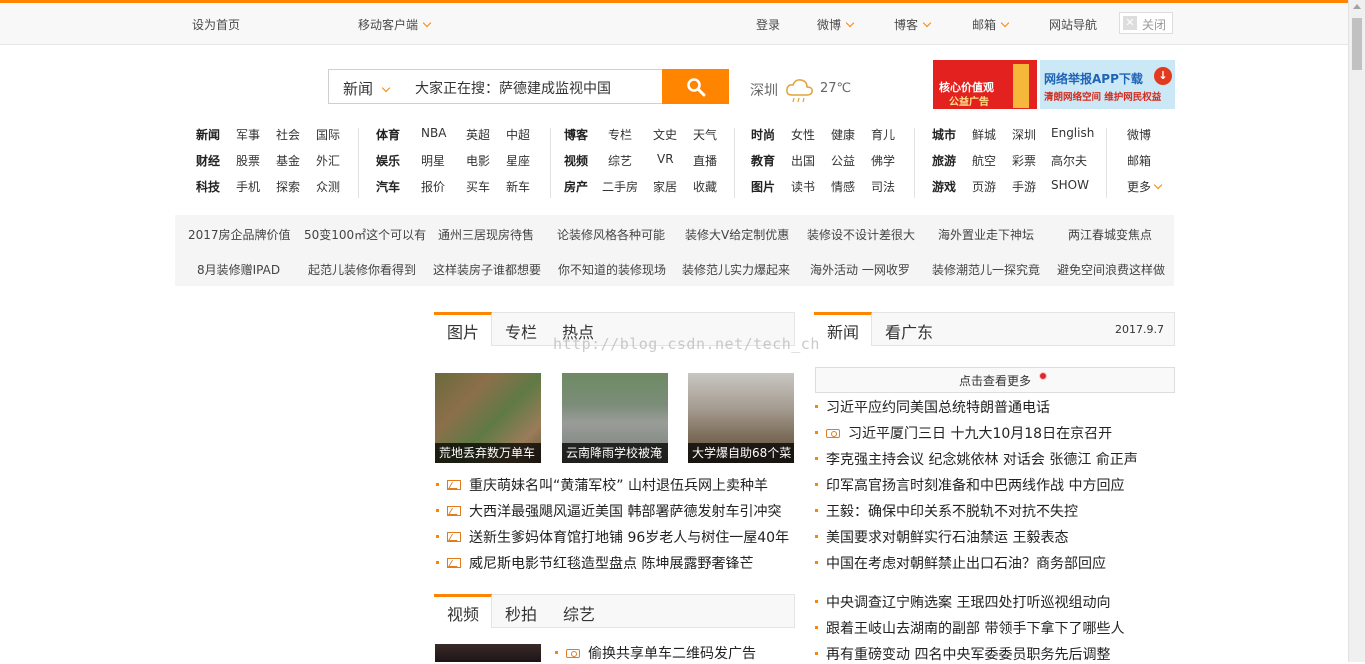  What do you see at coordinates (655, 653) in the screenshot?
I see `news-item: 偷换共享单车二维码发广告` at bounding box center [655, 653].